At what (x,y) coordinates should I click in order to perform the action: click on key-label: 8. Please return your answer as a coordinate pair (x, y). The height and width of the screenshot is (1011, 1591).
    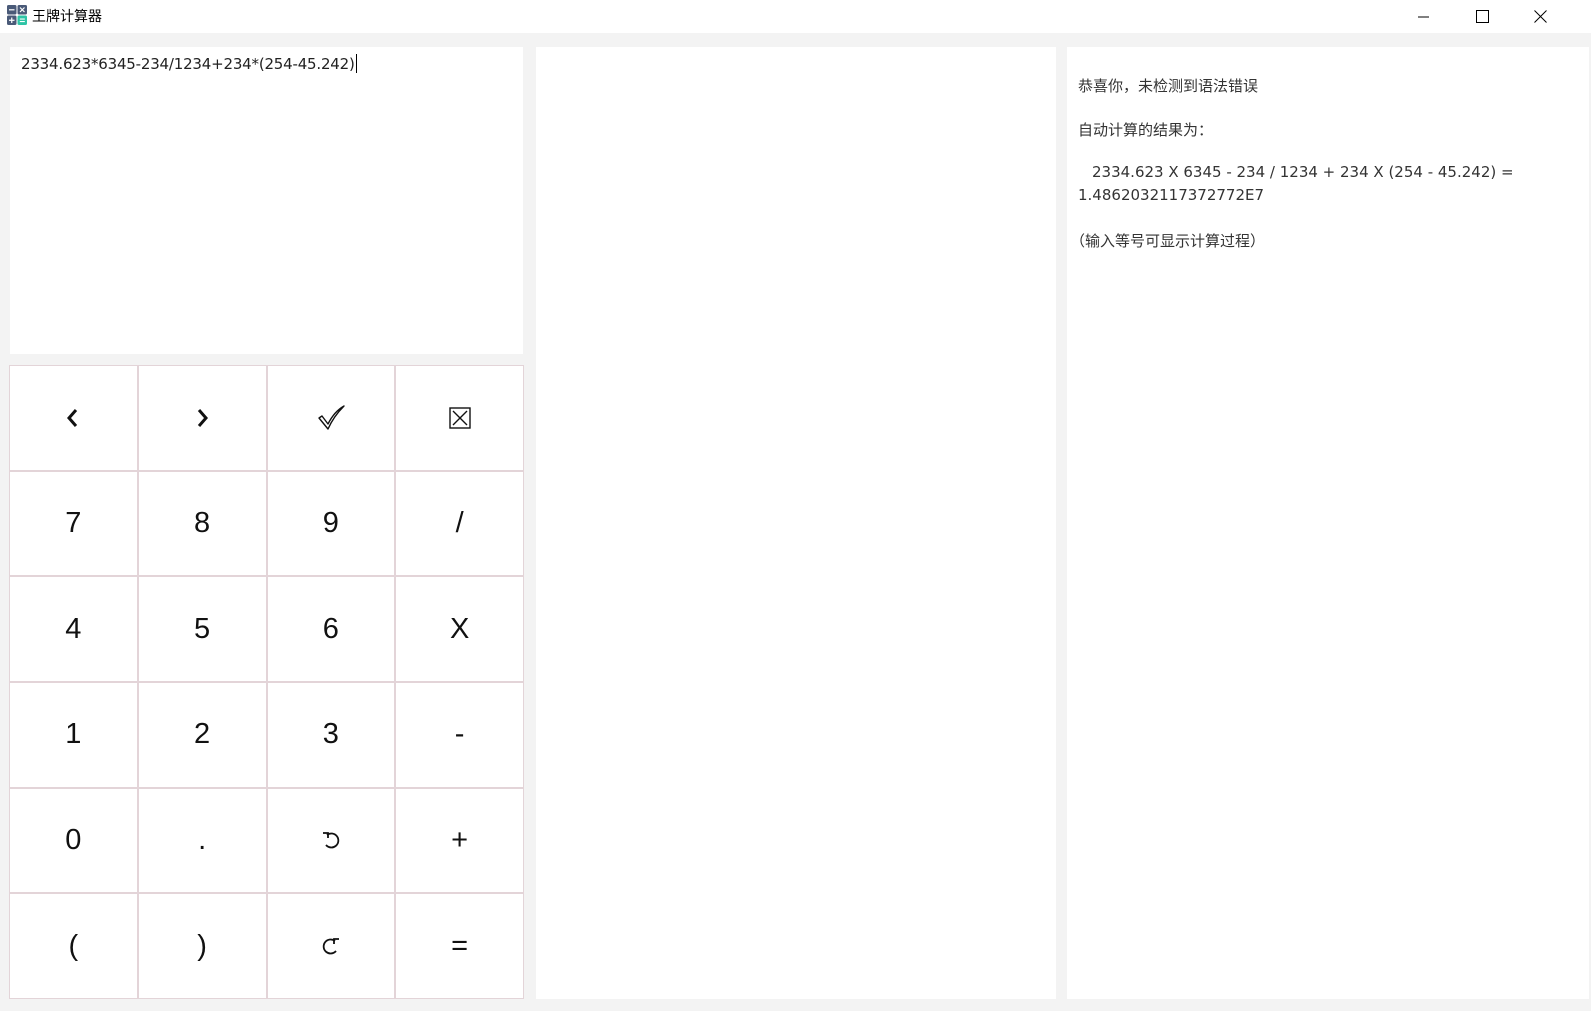
    Looking at the image, I should click on (202, 522).